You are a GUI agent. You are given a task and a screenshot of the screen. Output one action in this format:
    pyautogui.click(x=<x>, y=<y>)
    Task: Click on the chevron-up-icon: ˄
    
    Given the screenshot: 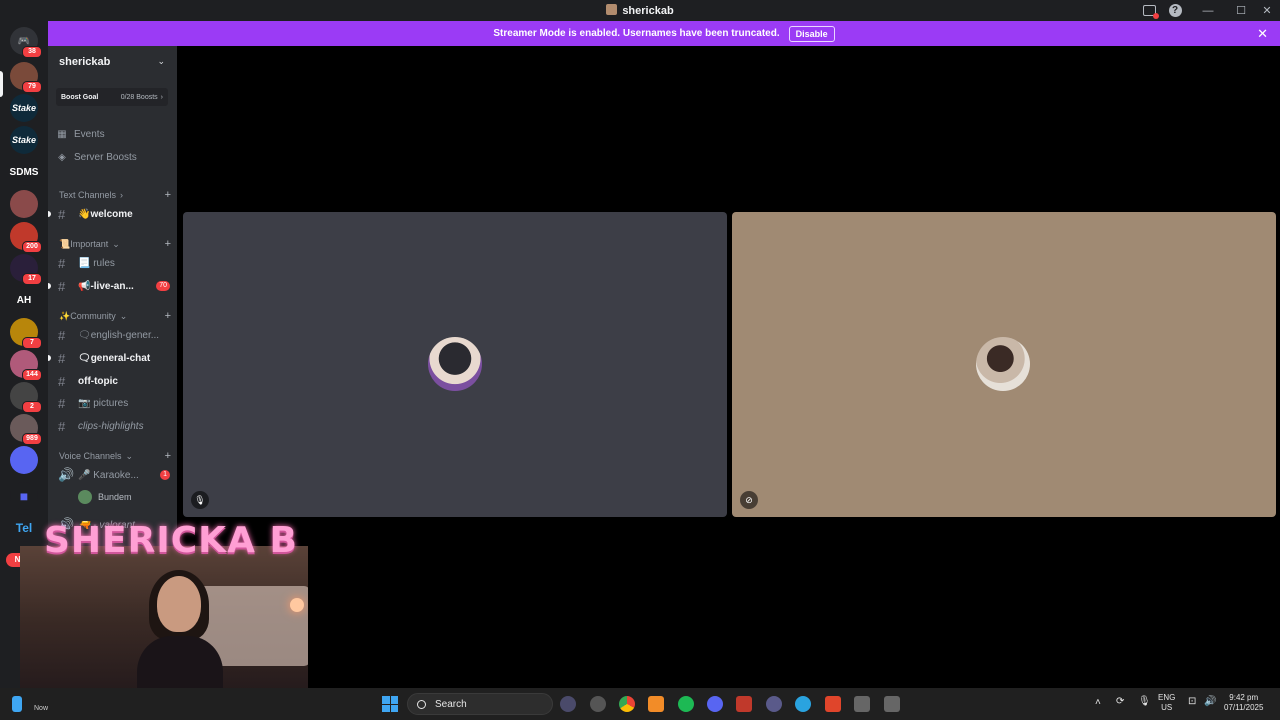 What is the action you would take?
    pyautogui.click(x=1098, y=703)
    